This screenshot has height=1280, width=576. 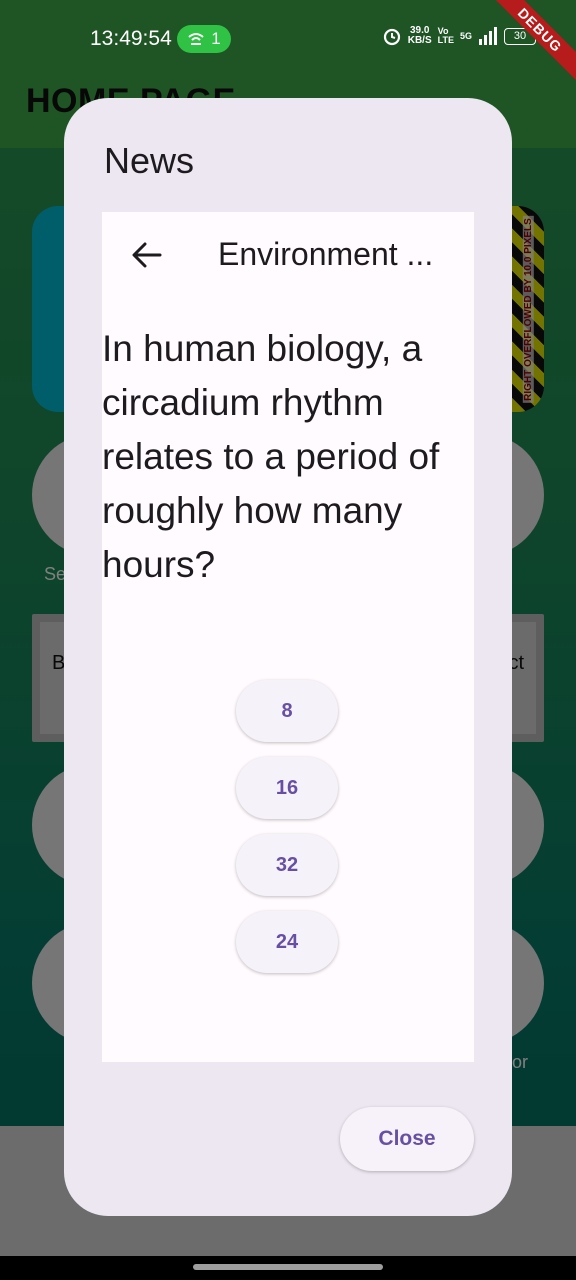 What do you see at coordinates (391, 37) in the screenshot?
I see `alarm-icon` at bounding box center [391, 37].